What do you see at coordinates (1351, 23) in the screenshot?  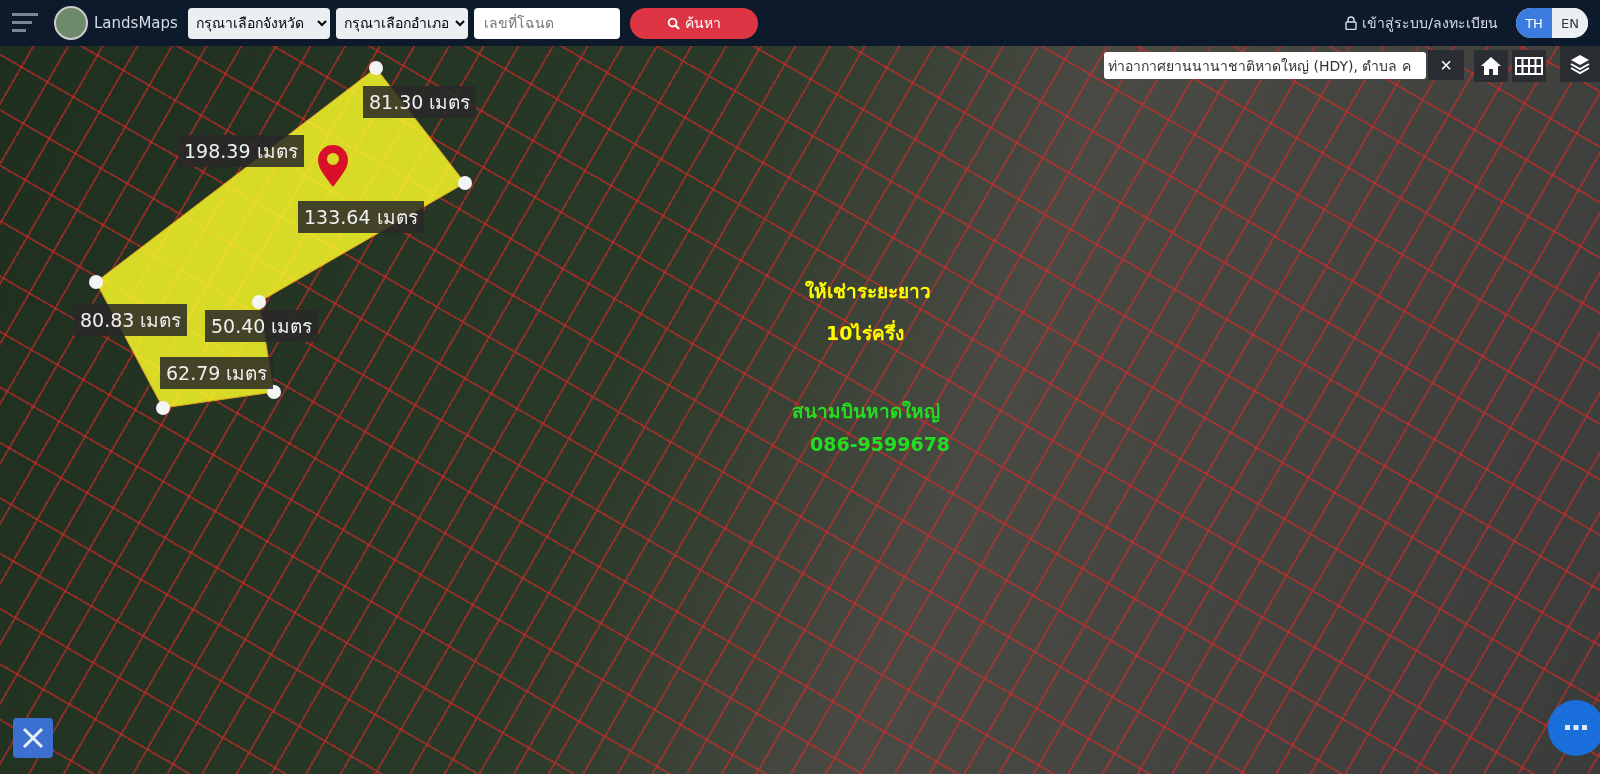 I see `lock-icon` at bounding box center [1351, 23].